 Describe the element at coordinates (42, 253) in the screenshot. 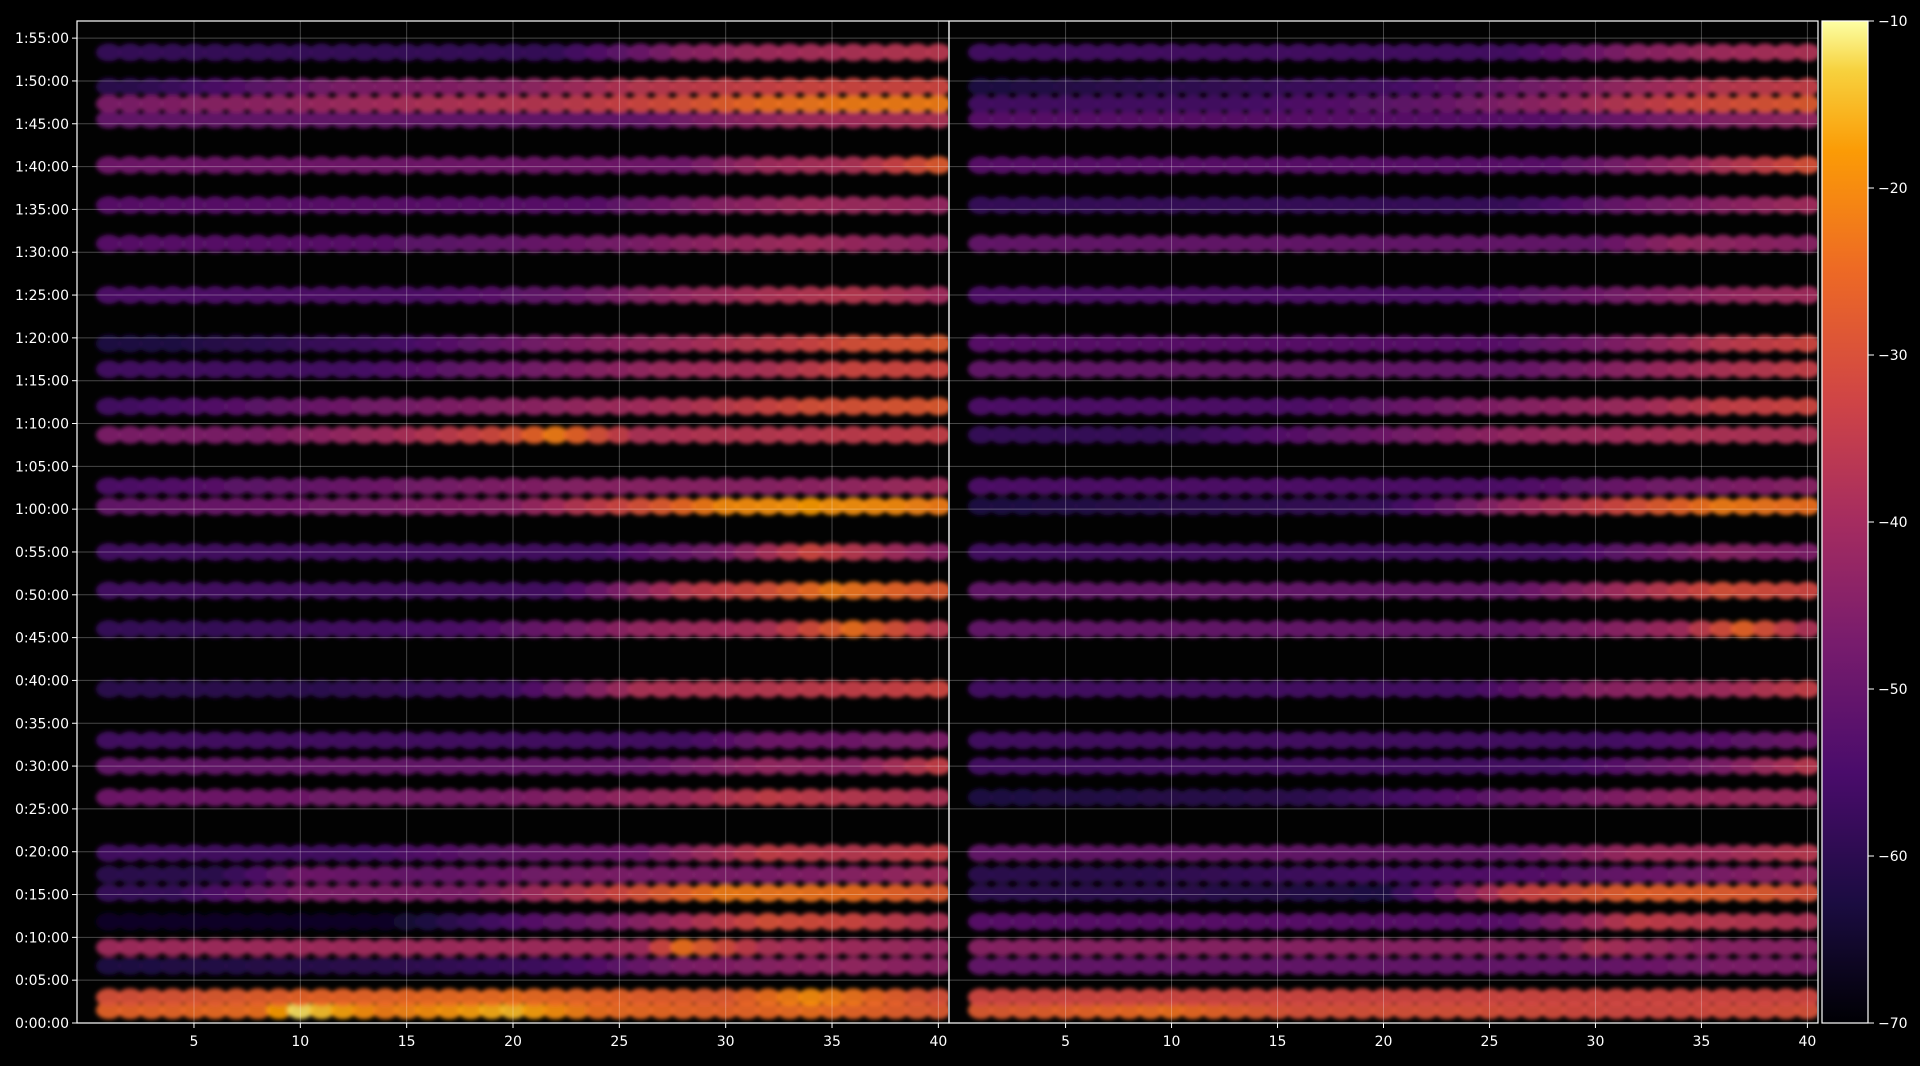

I see `y-tick-label: 1:30:00` at that location.